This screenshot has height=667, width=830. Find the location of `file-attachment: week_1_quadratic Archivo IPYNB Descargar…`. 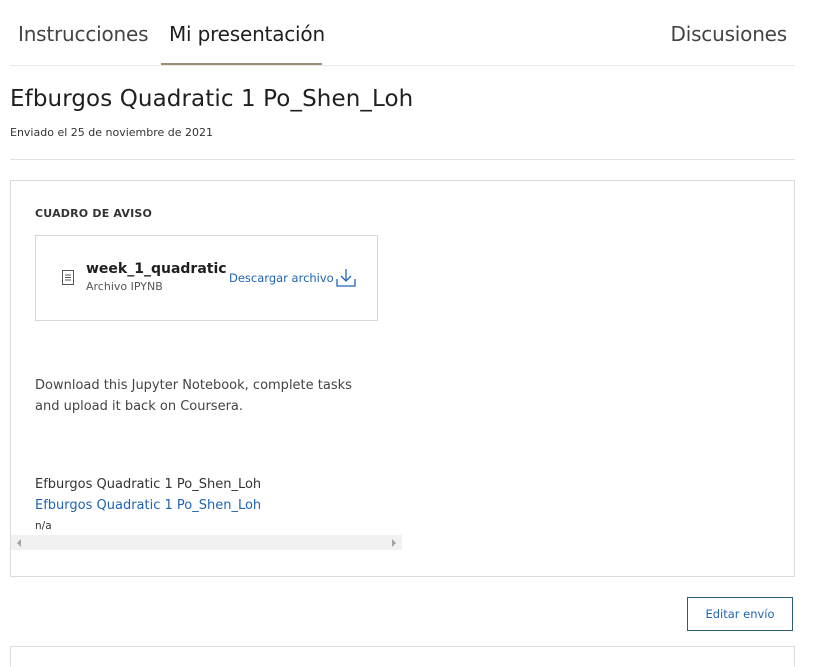

file-attachment: week_1_quadratic Archivo IPYNB Descargar… is located at coordinates (206, 278).